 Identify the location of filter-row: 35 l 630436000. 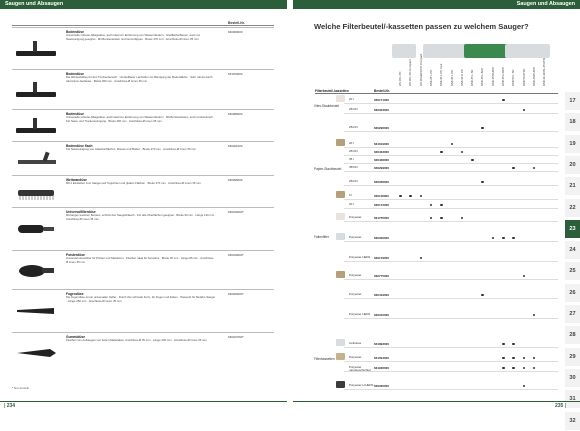
(451, 160).